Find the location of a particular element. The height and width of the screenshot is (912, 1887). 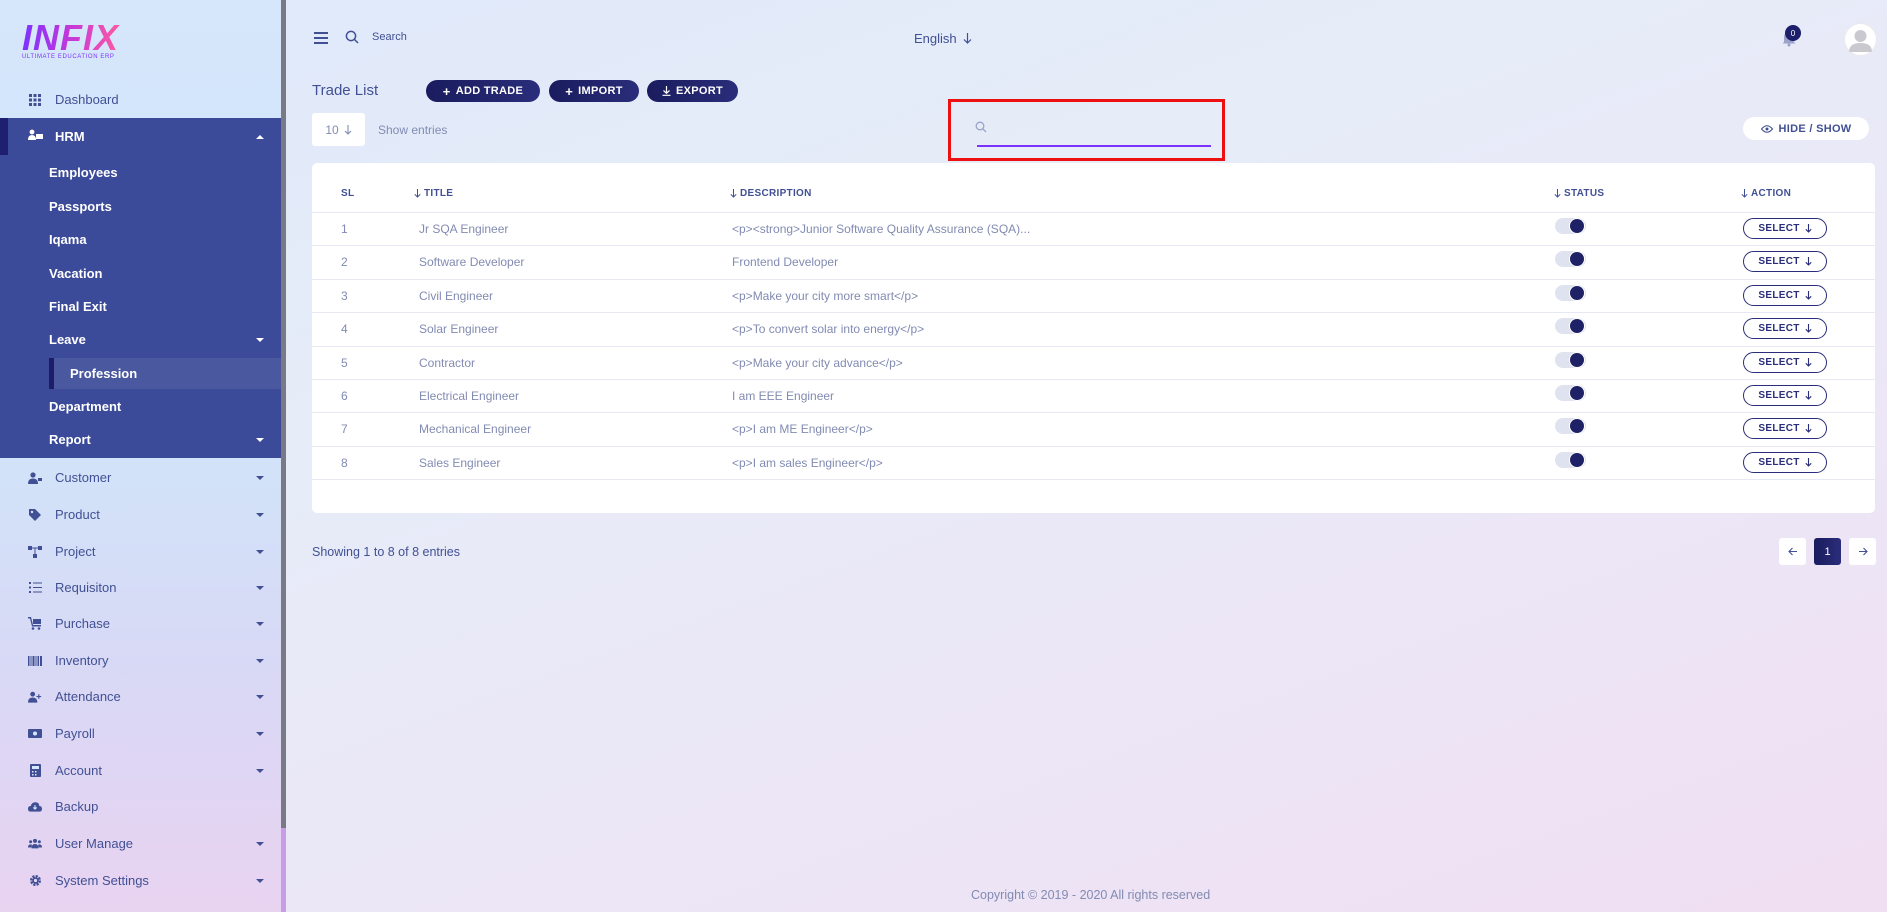

table-search-input is located at coordinates (1094, 131).